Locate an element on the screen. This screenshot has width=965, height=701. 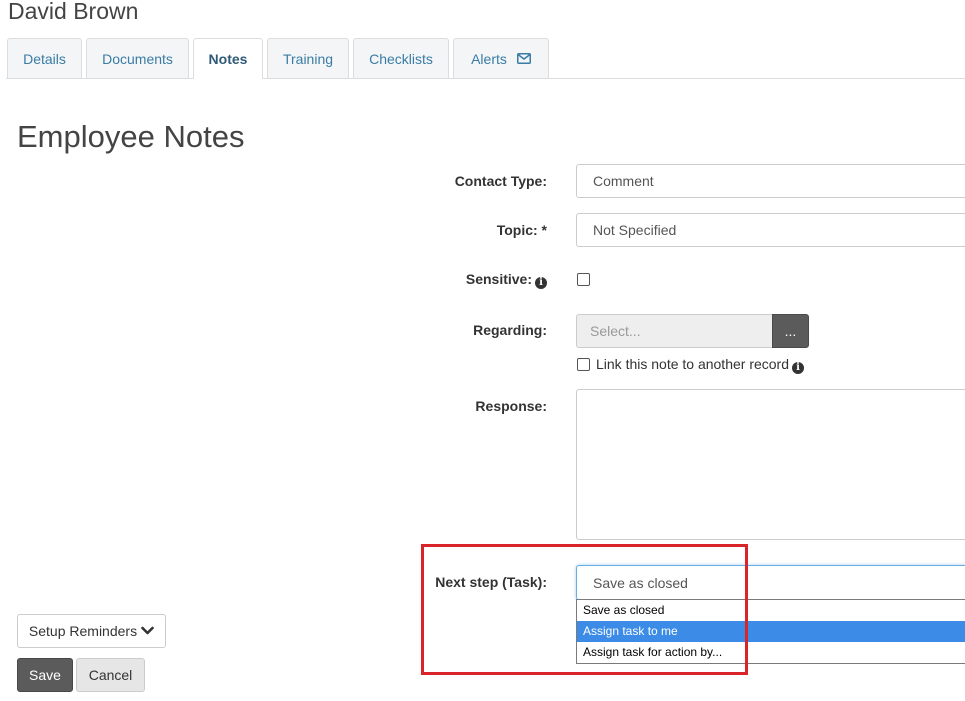
topic-select: Not Specified is located at coordinates (770, 230).